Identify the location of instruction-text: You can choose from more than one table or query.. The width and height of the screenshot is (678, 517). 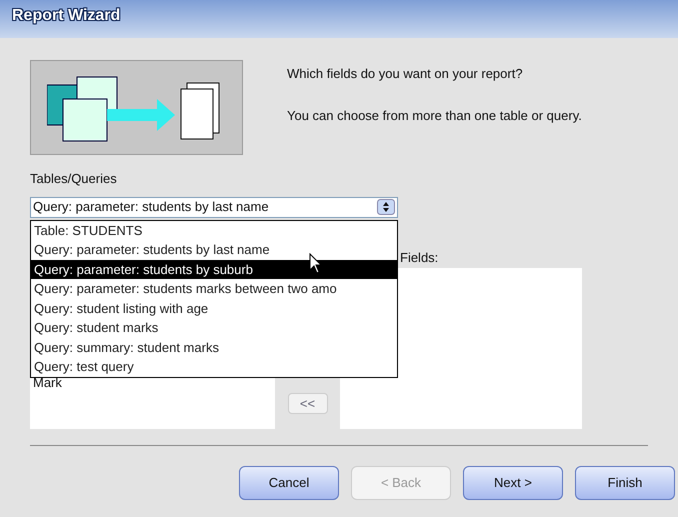
(434, 115).